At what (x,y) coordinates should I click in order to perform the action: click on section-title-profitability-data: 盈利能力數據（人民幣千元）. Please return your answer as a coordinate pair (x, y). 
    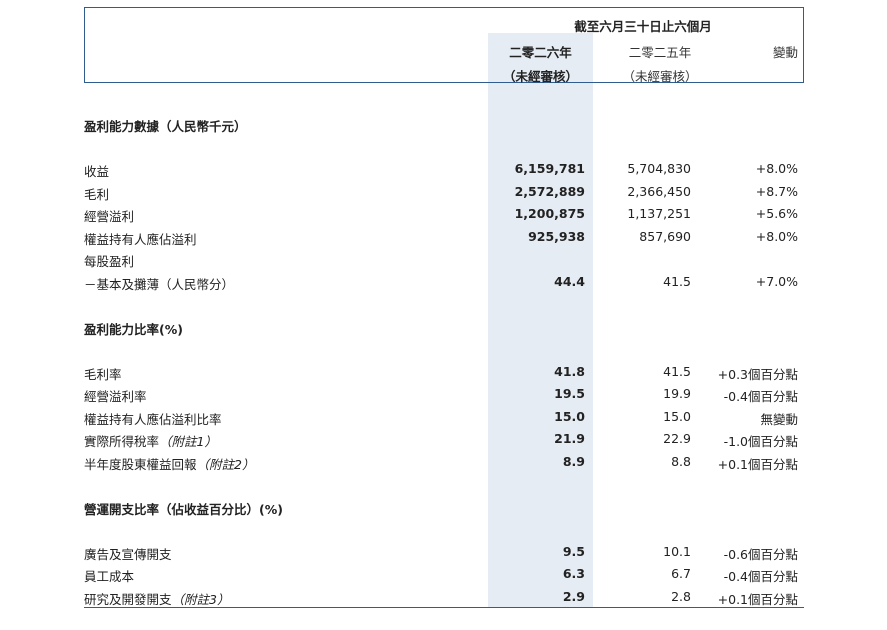
    Looking at the image, I should click on (165, 126).